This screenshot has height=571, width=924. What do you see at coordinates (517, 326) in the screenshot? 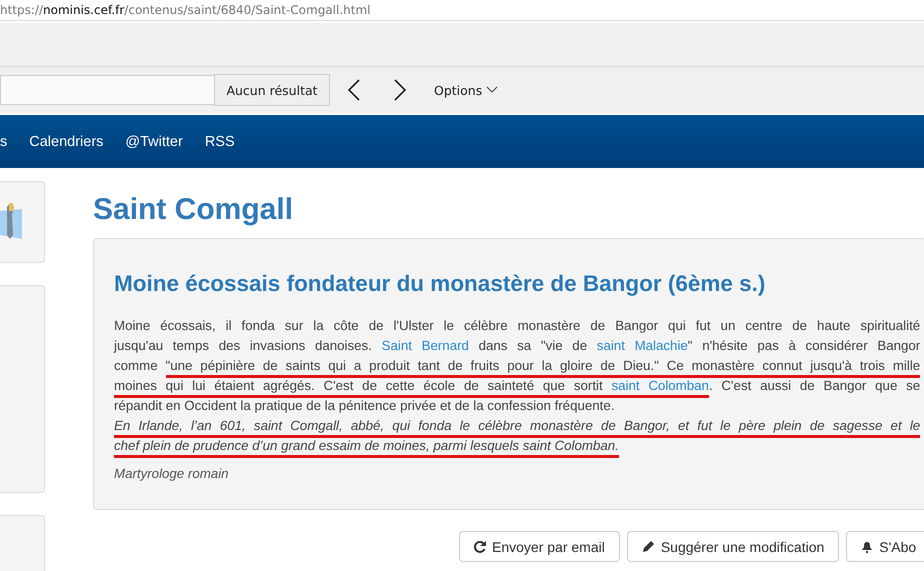
I see `text-line: Moine écossais, il fonda sur la côte de l'Ulster le célèbre monastère de Bangor qui fut un centre de haute spiritualité` at bounding box center [517, 326].